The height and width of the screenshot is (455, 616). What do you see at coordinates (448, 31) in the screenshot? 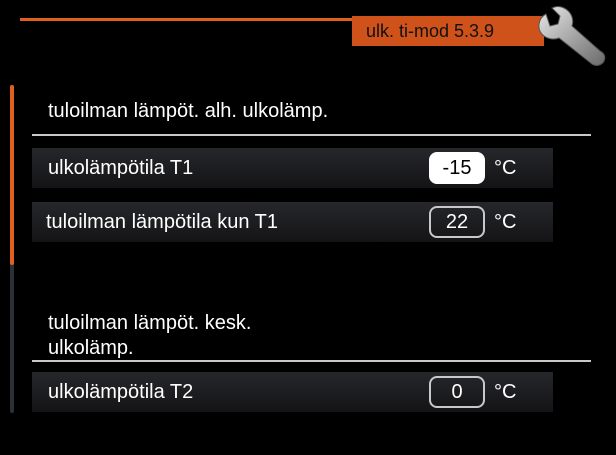
I see `page-title: ulk. ti-mod 5.3.9` at bounding box center [448, 31].